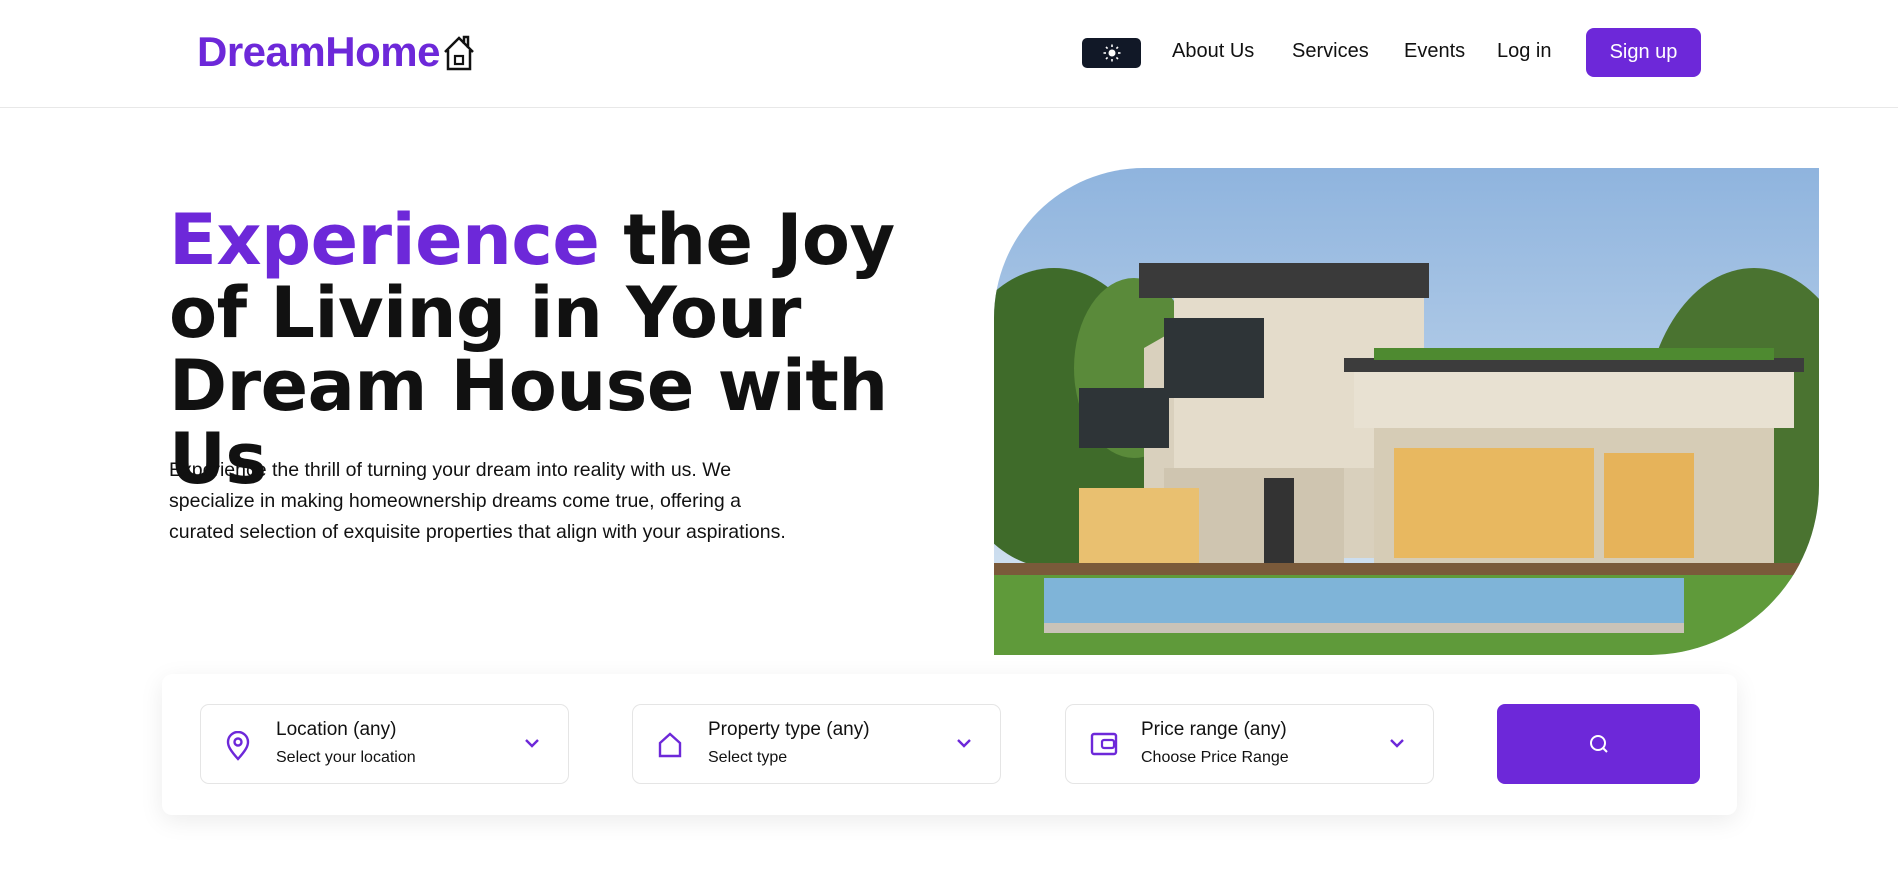 This screenshot has height=890, width=1898. I want to click on property-type-dropdown: Property type (any) Select type, so click(816, 744).